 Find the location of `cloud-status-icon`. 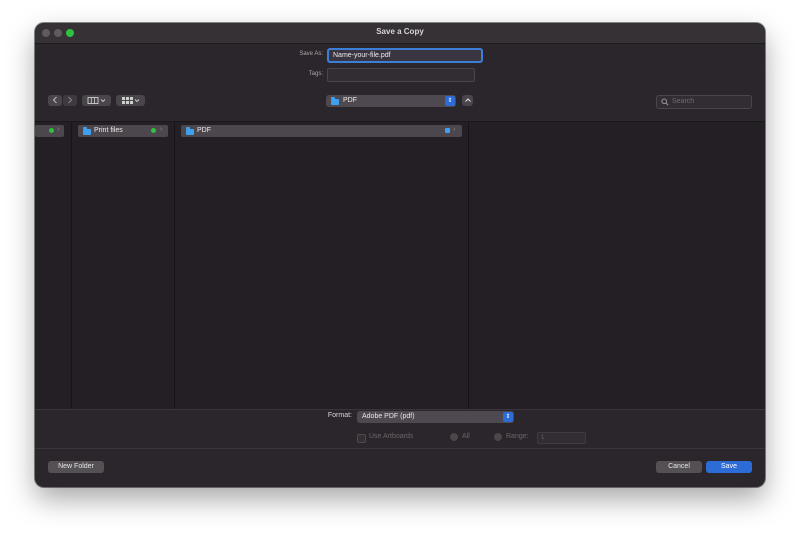

cloud-status-icon is located at coordinates (447, 130).